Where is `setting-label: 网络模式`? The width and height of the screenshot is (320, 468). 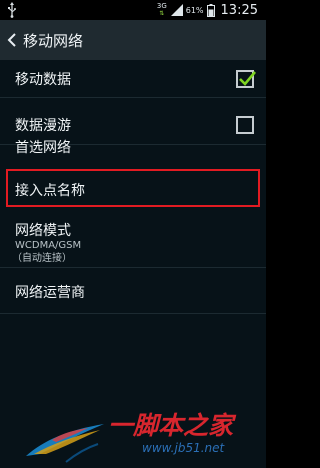
setting-label: 网络模式 is located at coordinates (43, 231).